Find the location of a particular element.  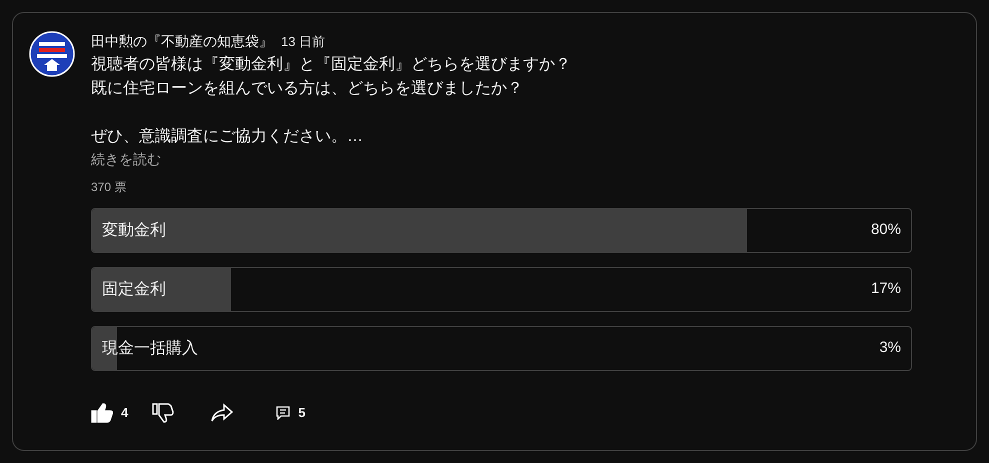

option-percent: 80% is located at coordinates (885, 230).